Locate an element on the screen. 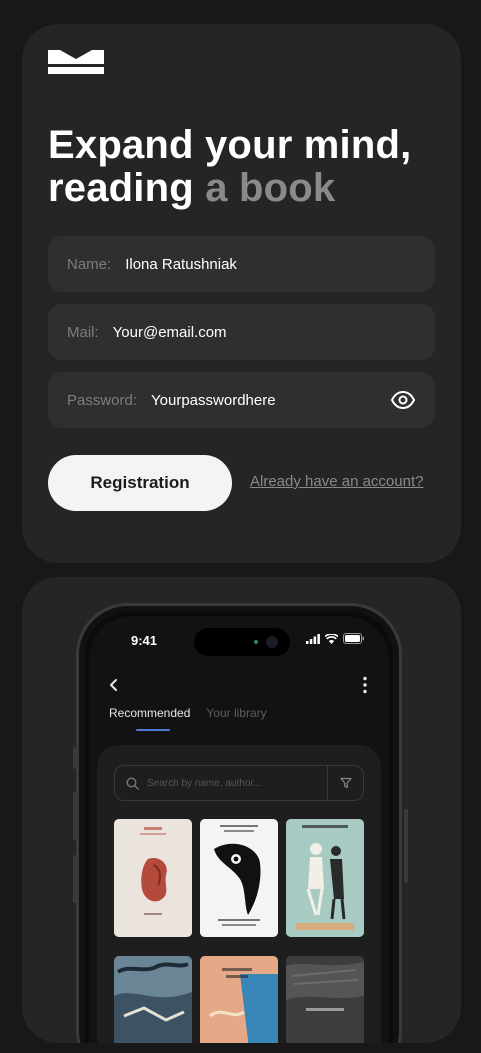 Image resolution: width=481 pixels, height=1053 pixels. name-label: Name: is located at coordinates (89, 264).